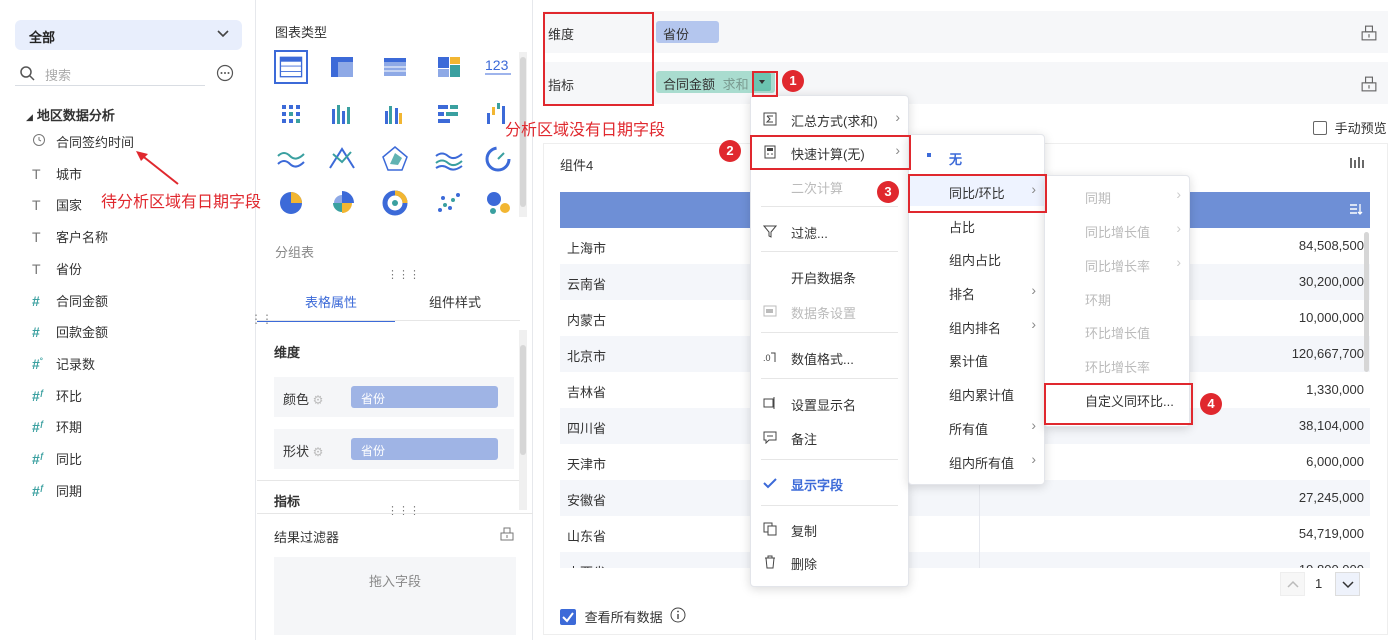  What do you see at coordinates (223, 33) in the screenshot?
I see `chevron-down-icon` at bounding box center [223, 33].